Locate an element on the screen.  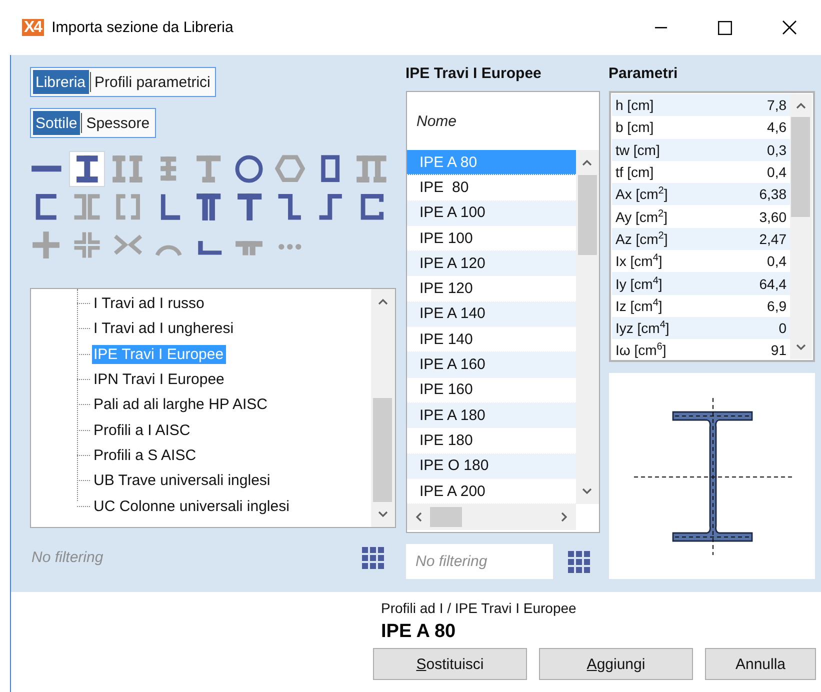
parameter-label: Iyz [cm$^{4}$] is located at coordinates (643, 328).